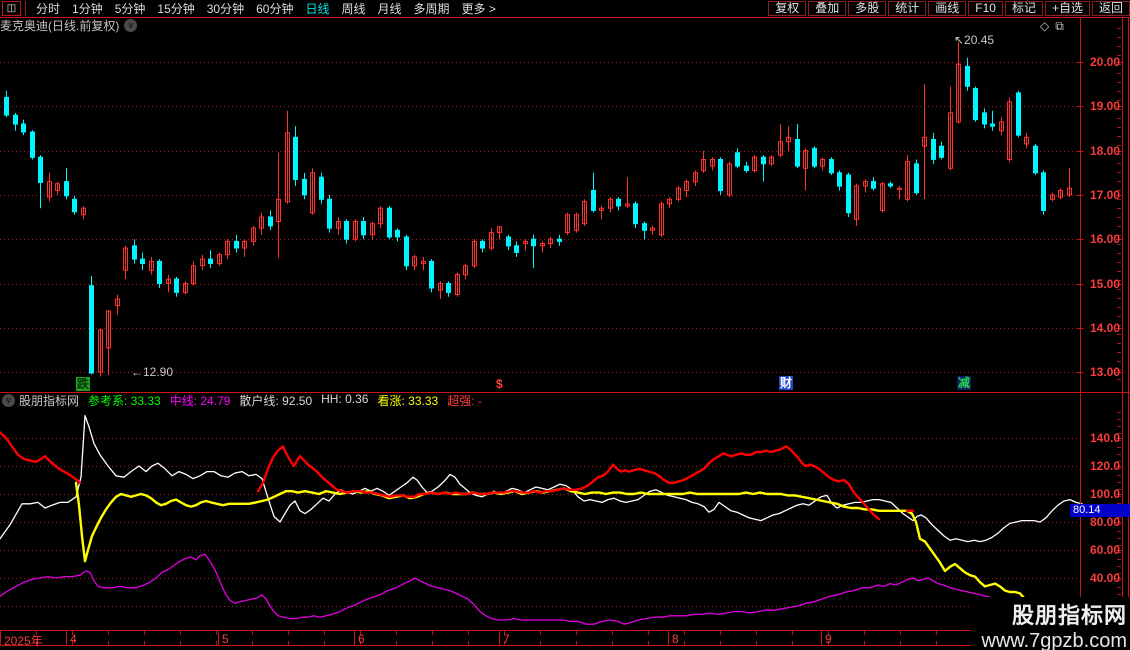  I want to click on price-axis-label: 20.00, so click(1105, 62).